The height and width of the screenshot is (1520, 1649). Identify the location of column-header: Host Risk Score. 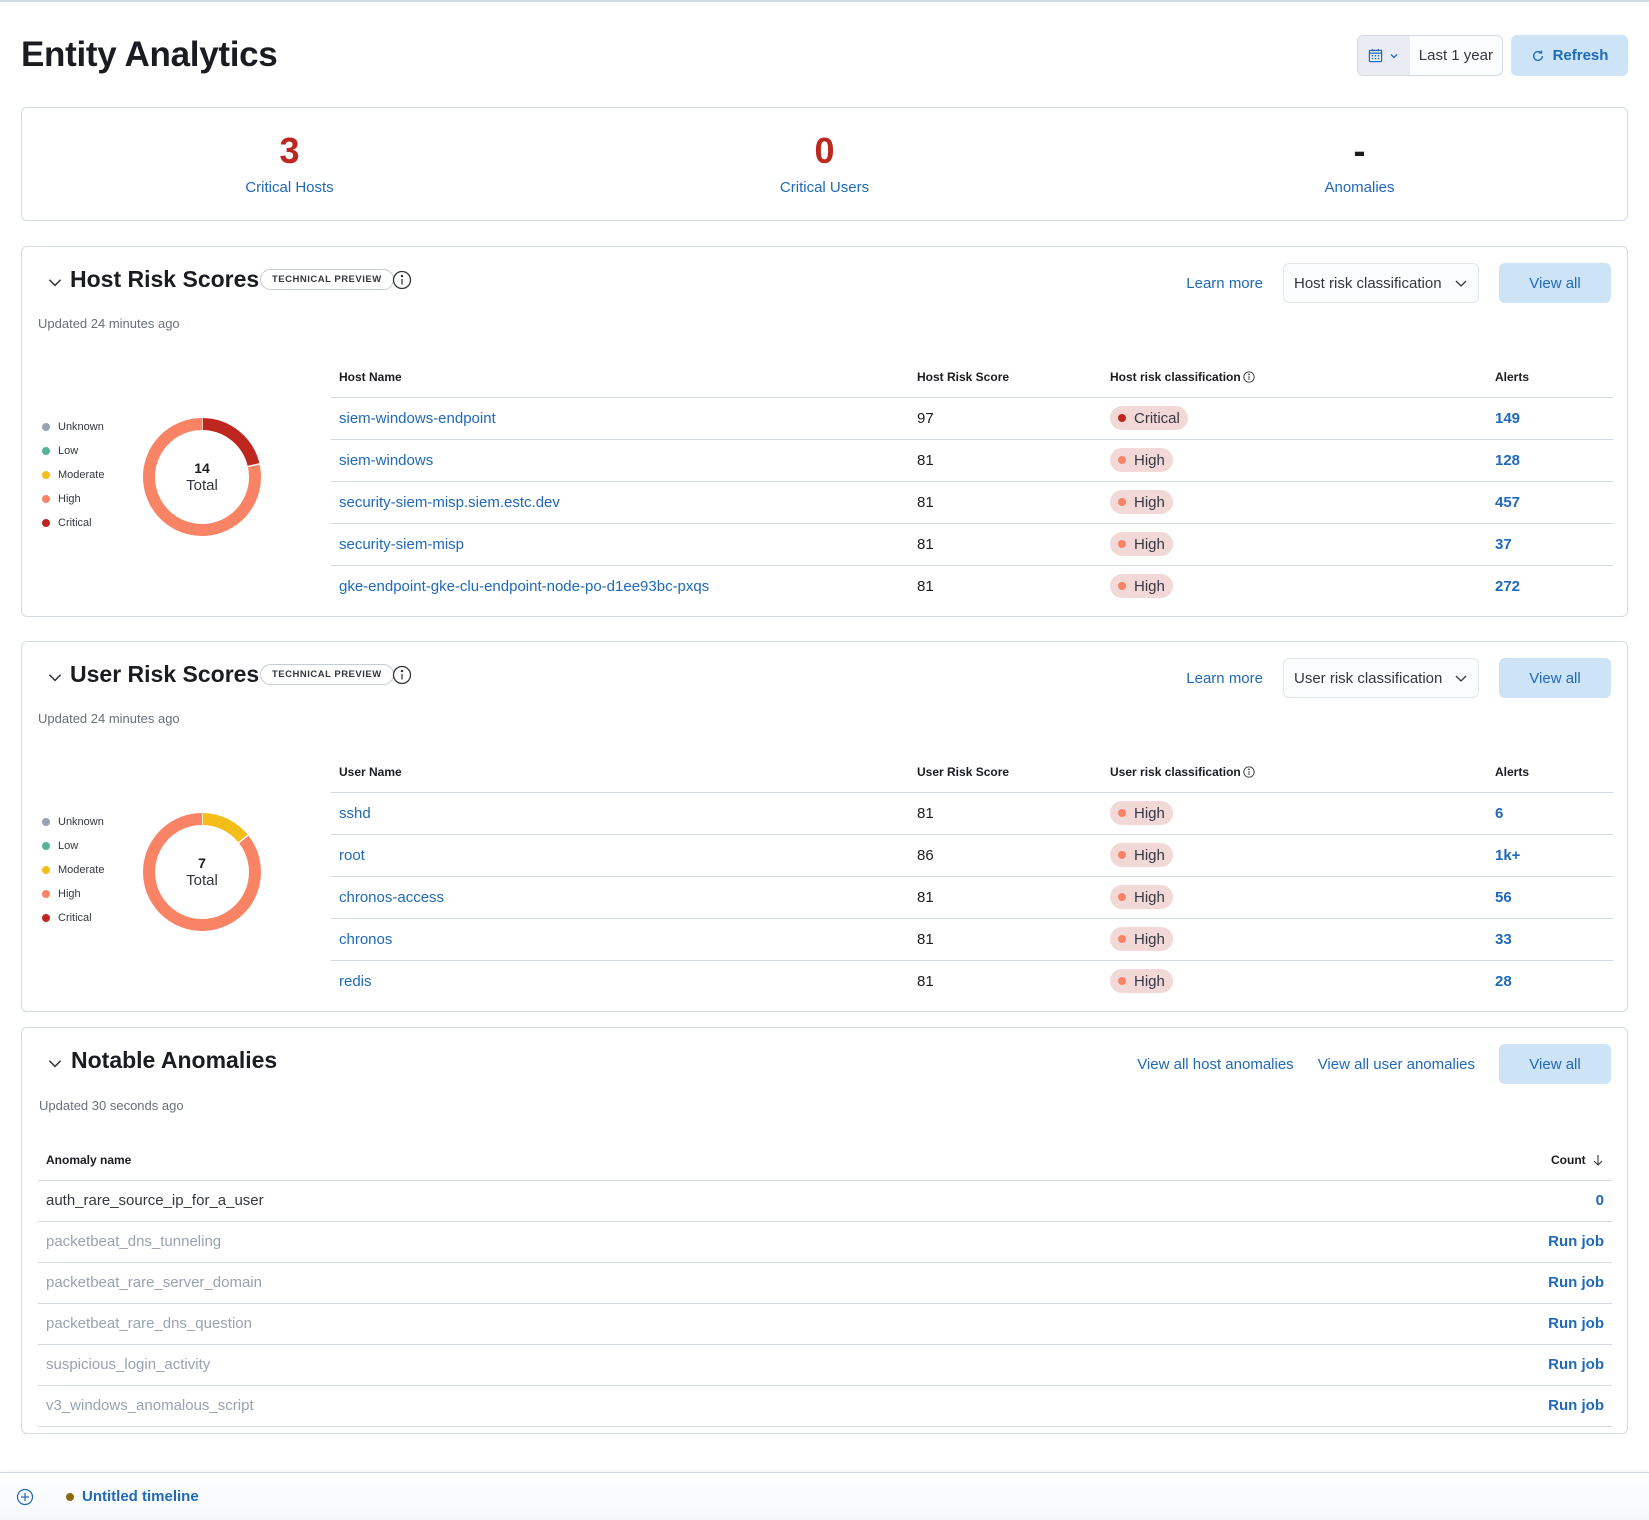
(1005, 377).